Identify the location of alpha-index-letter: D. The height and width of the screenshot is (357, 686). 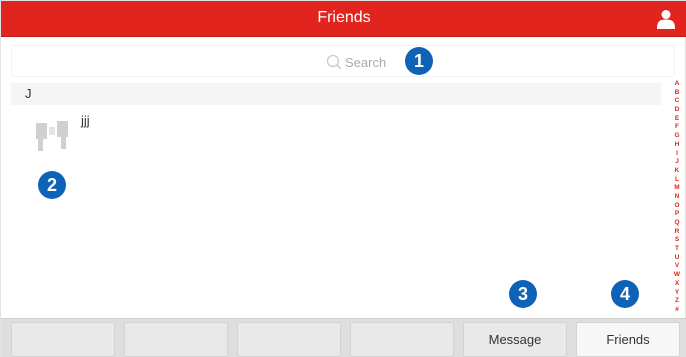
(677, 109).